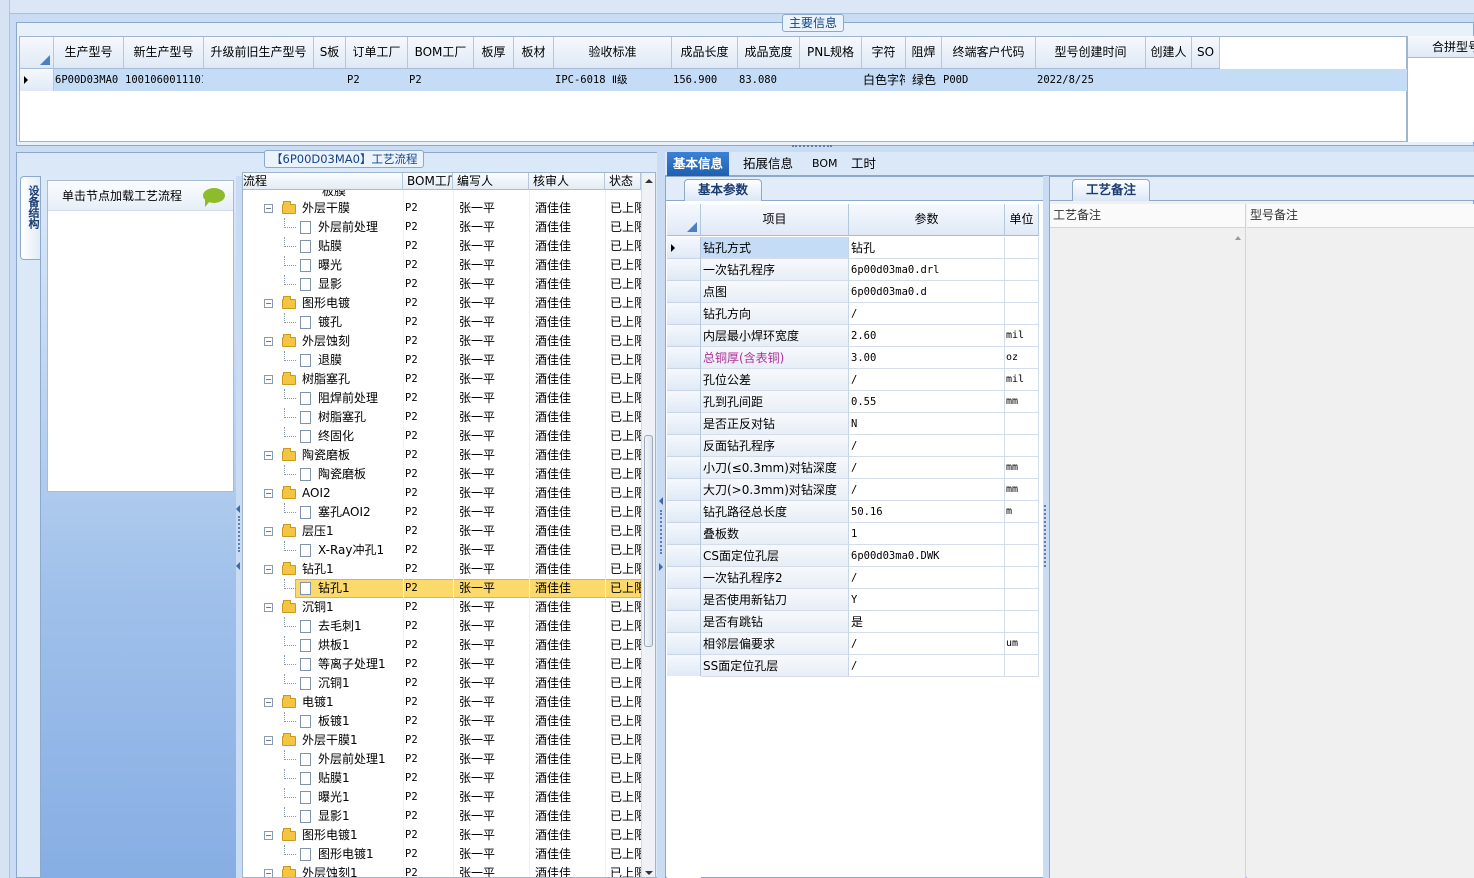 Image resolution: width=1474 pixels, height=878 pixels. I want to click on flow-row: 钻孔1P2张一平酒佳佳已上限, so click(443, 588).